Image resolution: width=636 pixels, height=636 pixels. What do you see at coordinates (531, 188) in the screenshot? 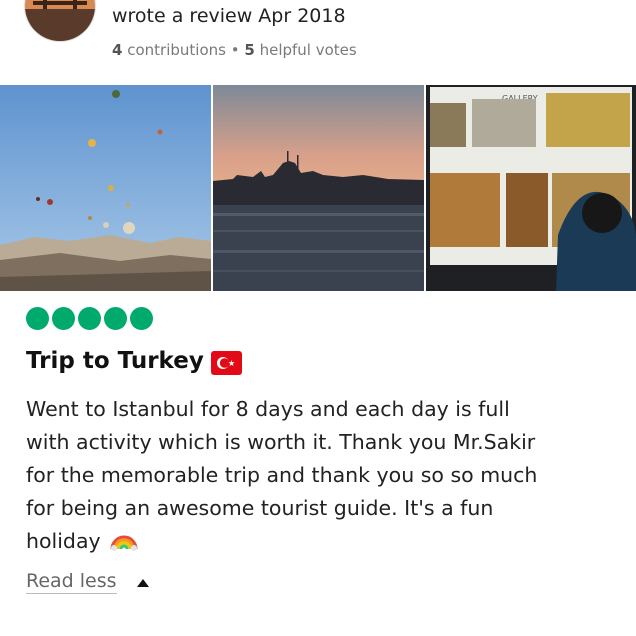
I see `photo-museum-gallery: GALLERY` at bounding box center [531, 188].